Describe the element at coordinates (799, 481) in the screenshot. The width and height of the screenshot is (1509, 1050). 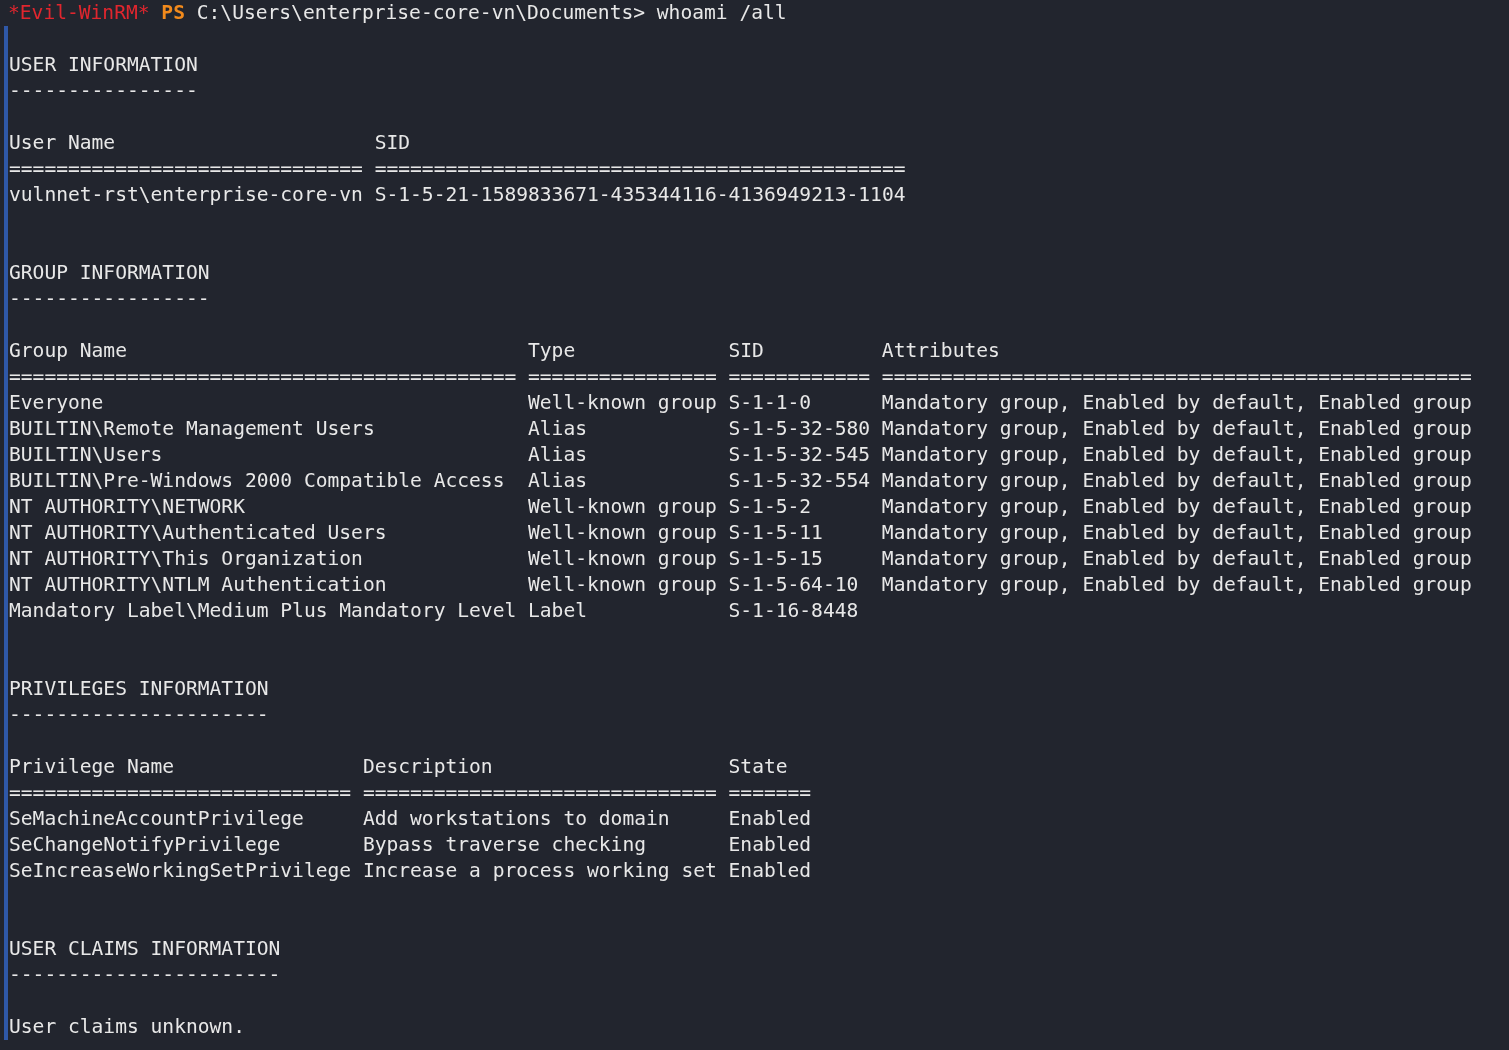
I see `table-cell: S-1-5-32-554` at that location.